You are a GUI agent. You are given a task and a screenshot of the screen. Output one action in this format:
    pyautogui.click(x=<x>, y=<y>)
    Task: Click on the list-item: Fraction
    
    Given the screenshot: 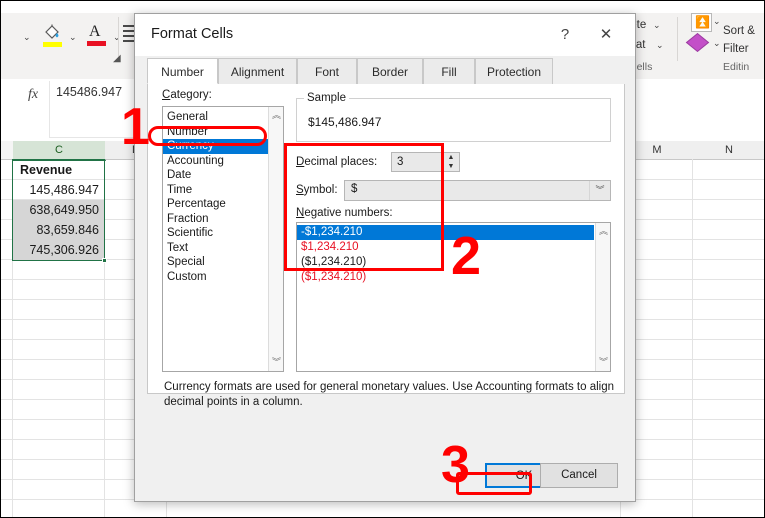 What is the action you would take?
    pyautogui.click(x=215, y=219)
    